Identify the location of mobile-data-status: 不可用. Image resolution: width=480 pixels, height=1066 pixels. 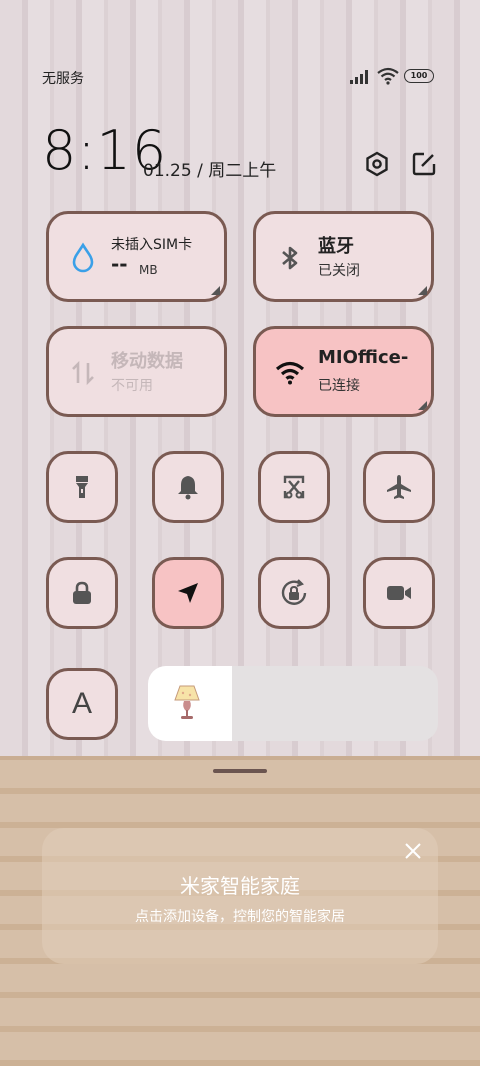
(132, 386).